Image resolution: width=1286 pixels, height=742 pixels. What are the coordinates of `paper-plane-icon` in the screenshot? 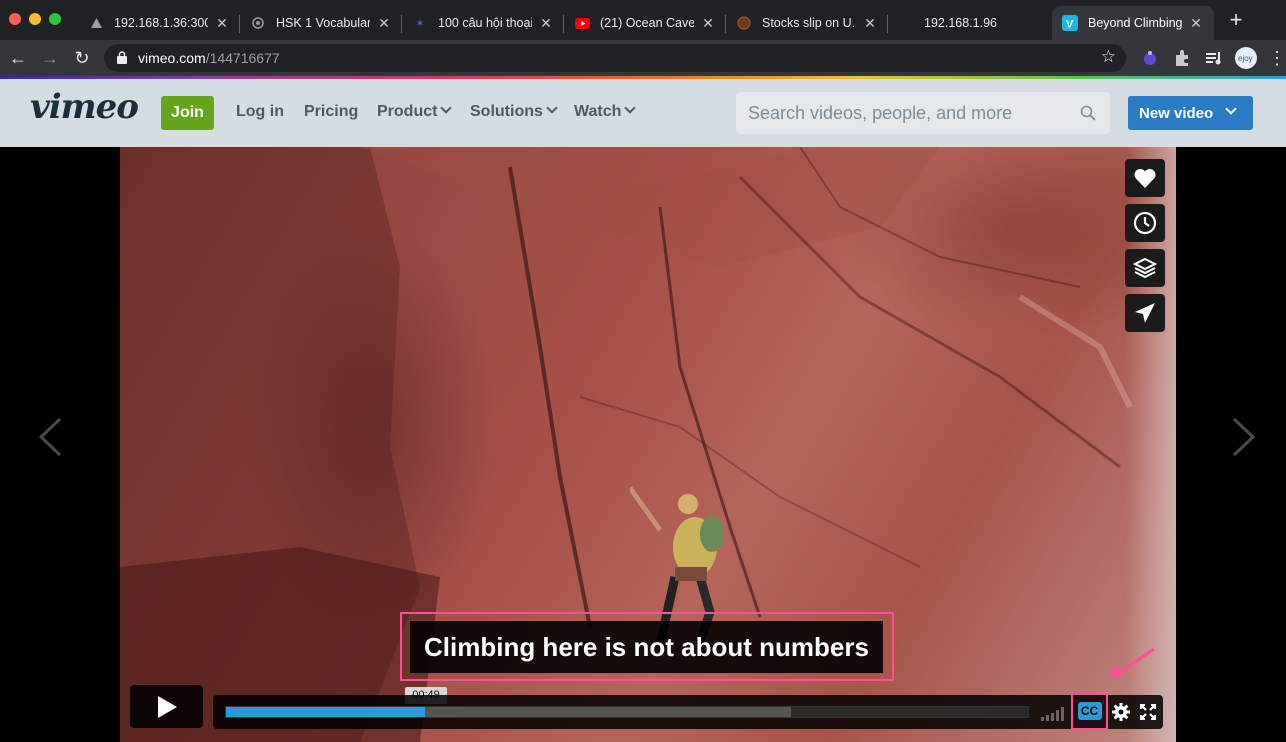 It's located at (1145, 313).